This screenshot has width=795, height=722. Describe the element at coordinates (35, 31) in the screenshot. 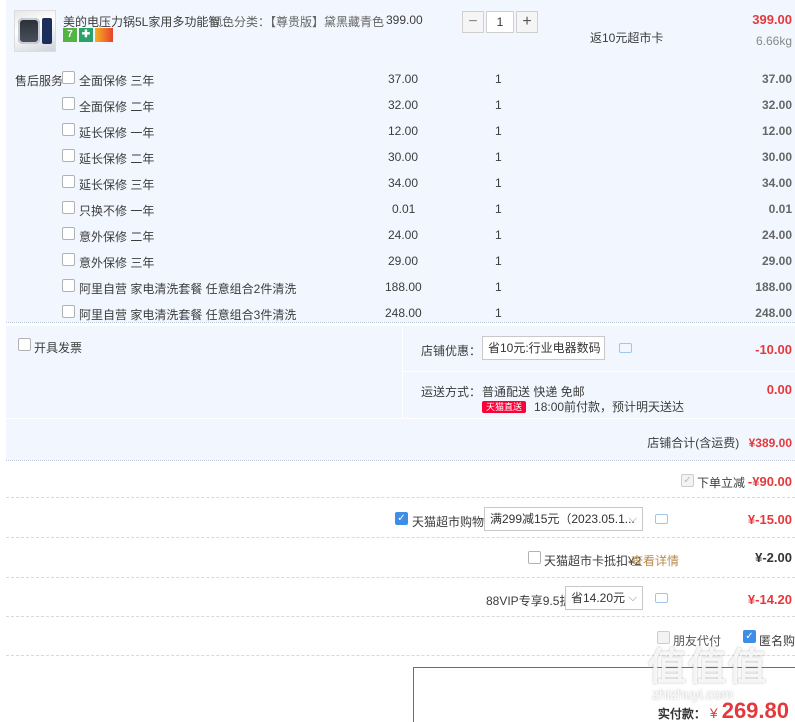

I see `product-thumbnail` at that location.